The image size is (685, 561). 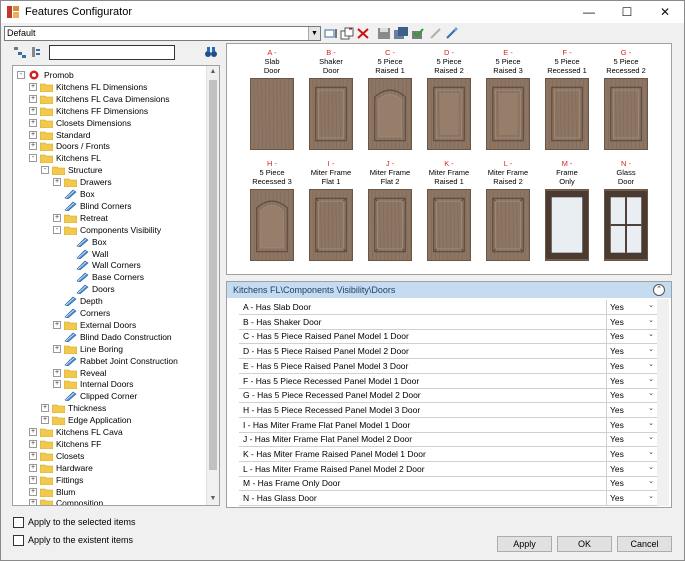 What do you see at coordinates (213, 499) in the screenshot?
I see `scroll-down-icon: ▼` at bounding box center [213, 499].